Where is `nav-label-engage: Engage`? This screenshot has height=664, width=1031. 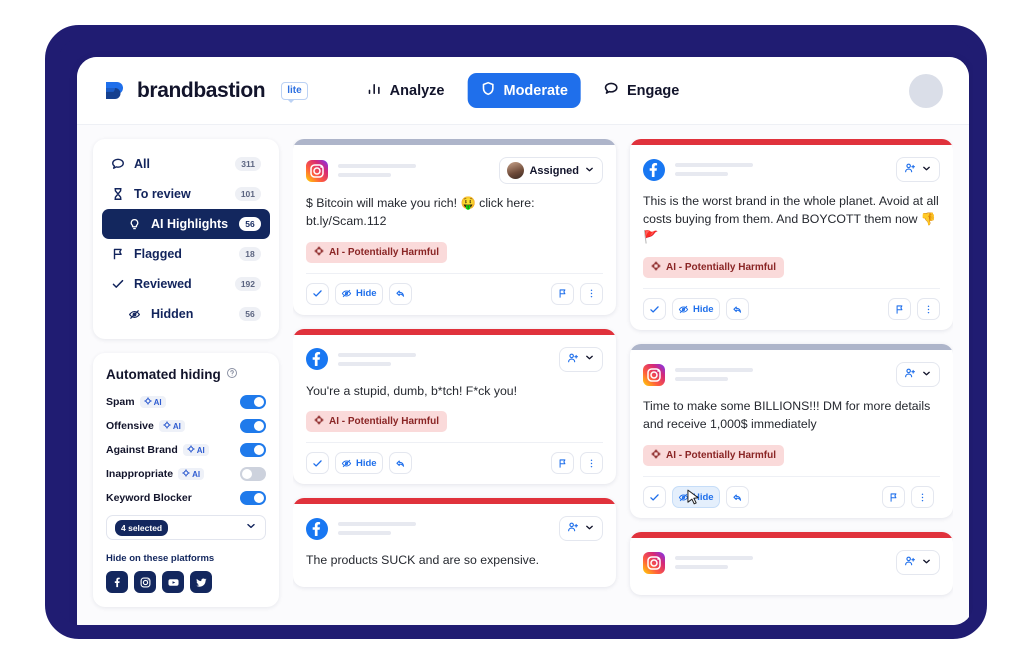
nav-label-engage: Engage is located at coordinates (653, 90).